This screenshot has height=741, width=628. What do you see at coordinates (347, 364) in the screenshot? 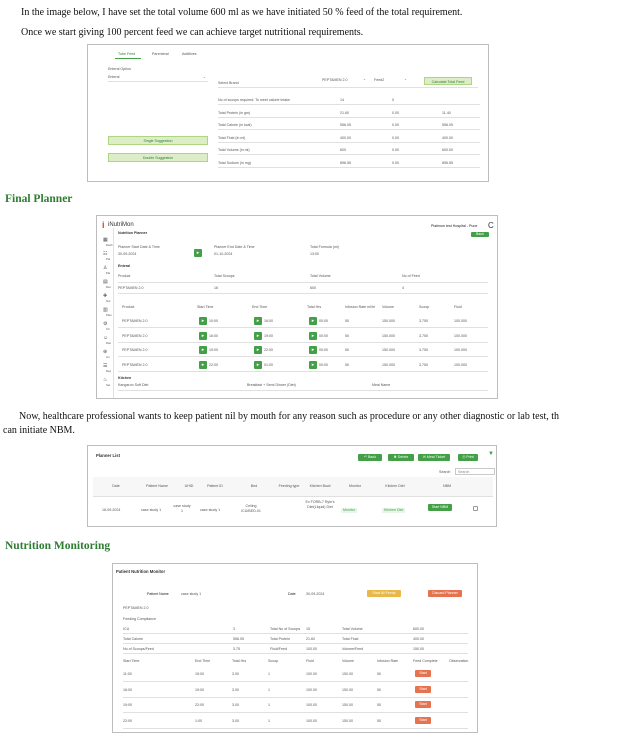
I see `table-cell: 50` at bounding box center [347, 364].